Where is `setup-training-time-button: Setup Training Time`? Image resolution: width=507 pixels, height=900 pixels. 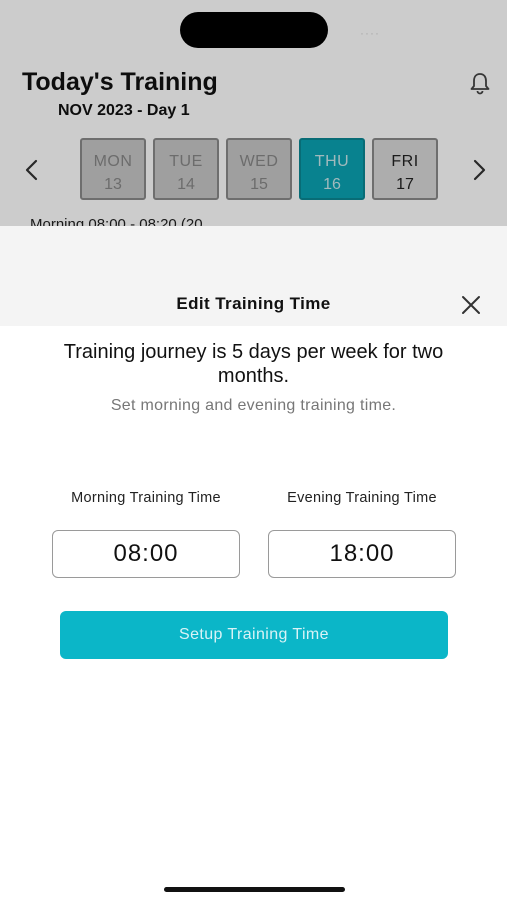
setup-training-time-button: Setup Training Time is located at coordinates (254, 635).